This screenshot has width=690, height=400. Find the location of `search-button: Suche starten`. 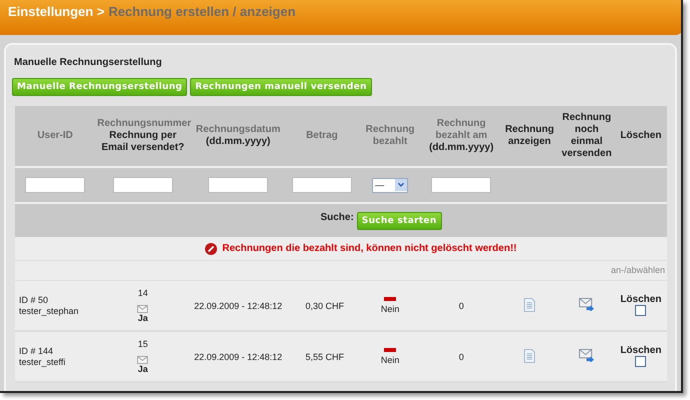

search-button: Suche starten is located at coordinates (399, 221).